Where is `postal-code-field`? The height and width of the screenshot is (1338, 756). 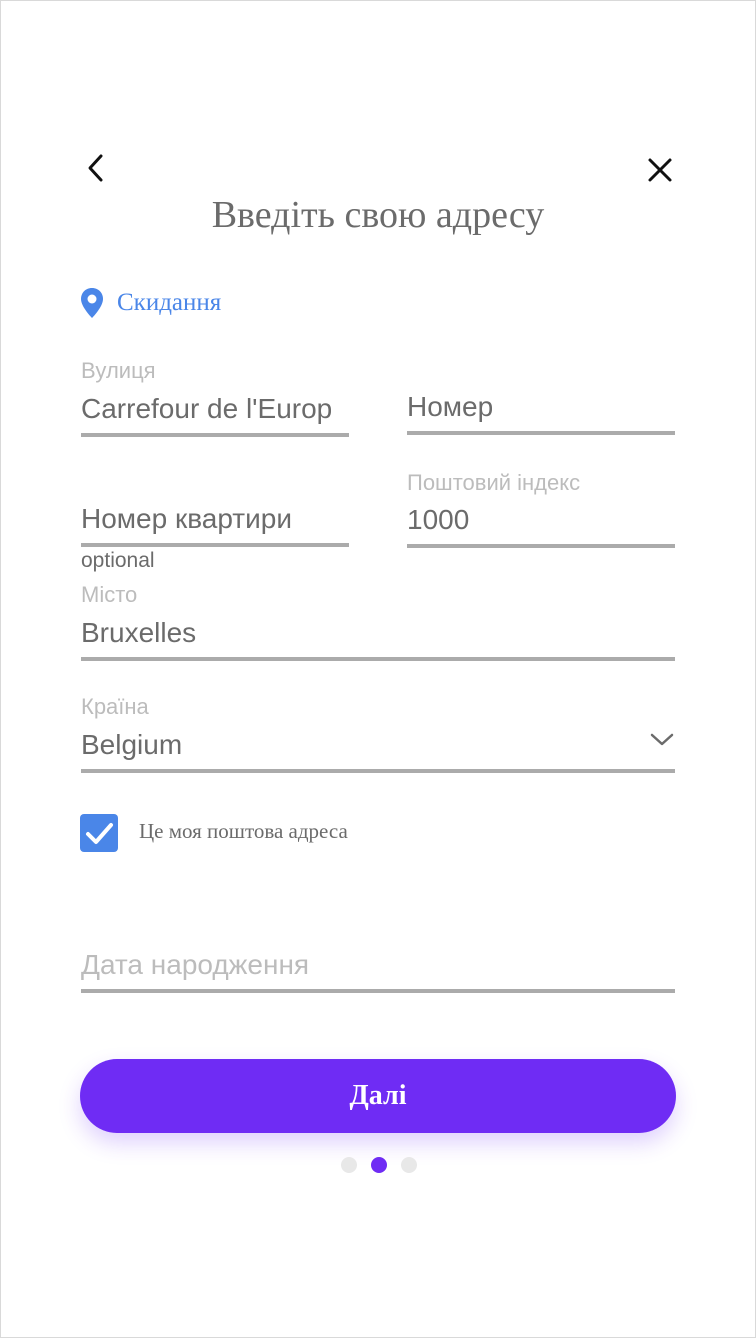
postal-code-field is located at coordinates (541, 524).